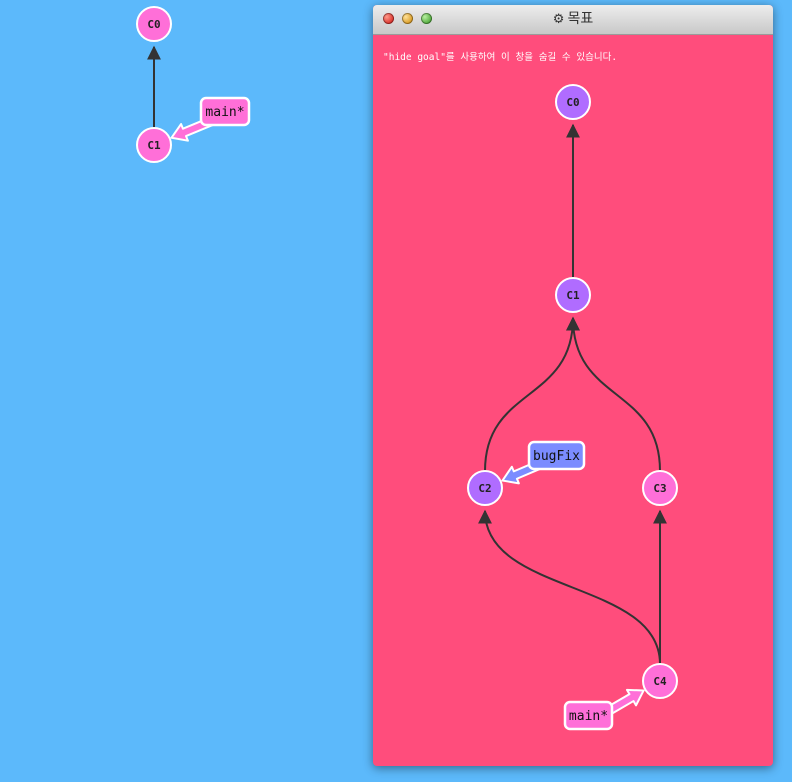 This screenshot has width=792, height=782. Describe the element at coordinates (569, 587) in the screenshot. I see `edge-C4-C2` at that location.